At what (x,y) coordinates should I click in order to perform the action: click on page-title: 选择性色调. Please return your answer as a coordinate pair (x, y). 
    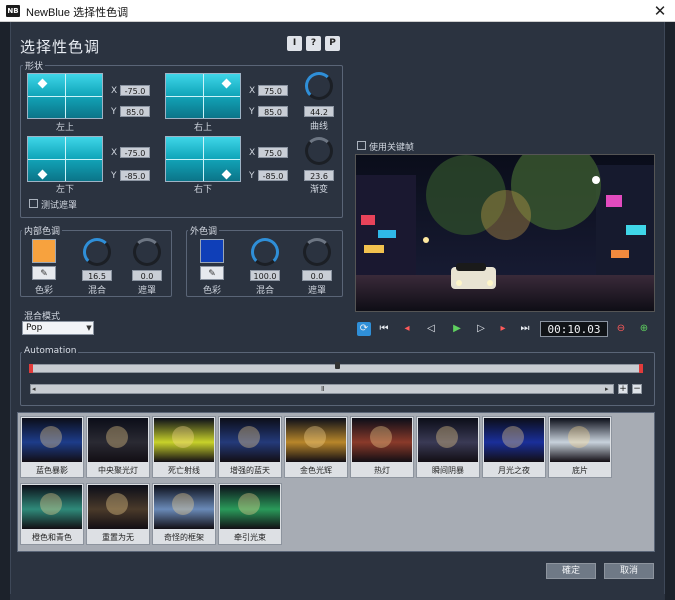
    Looking at the image, I should click on (60, 47).